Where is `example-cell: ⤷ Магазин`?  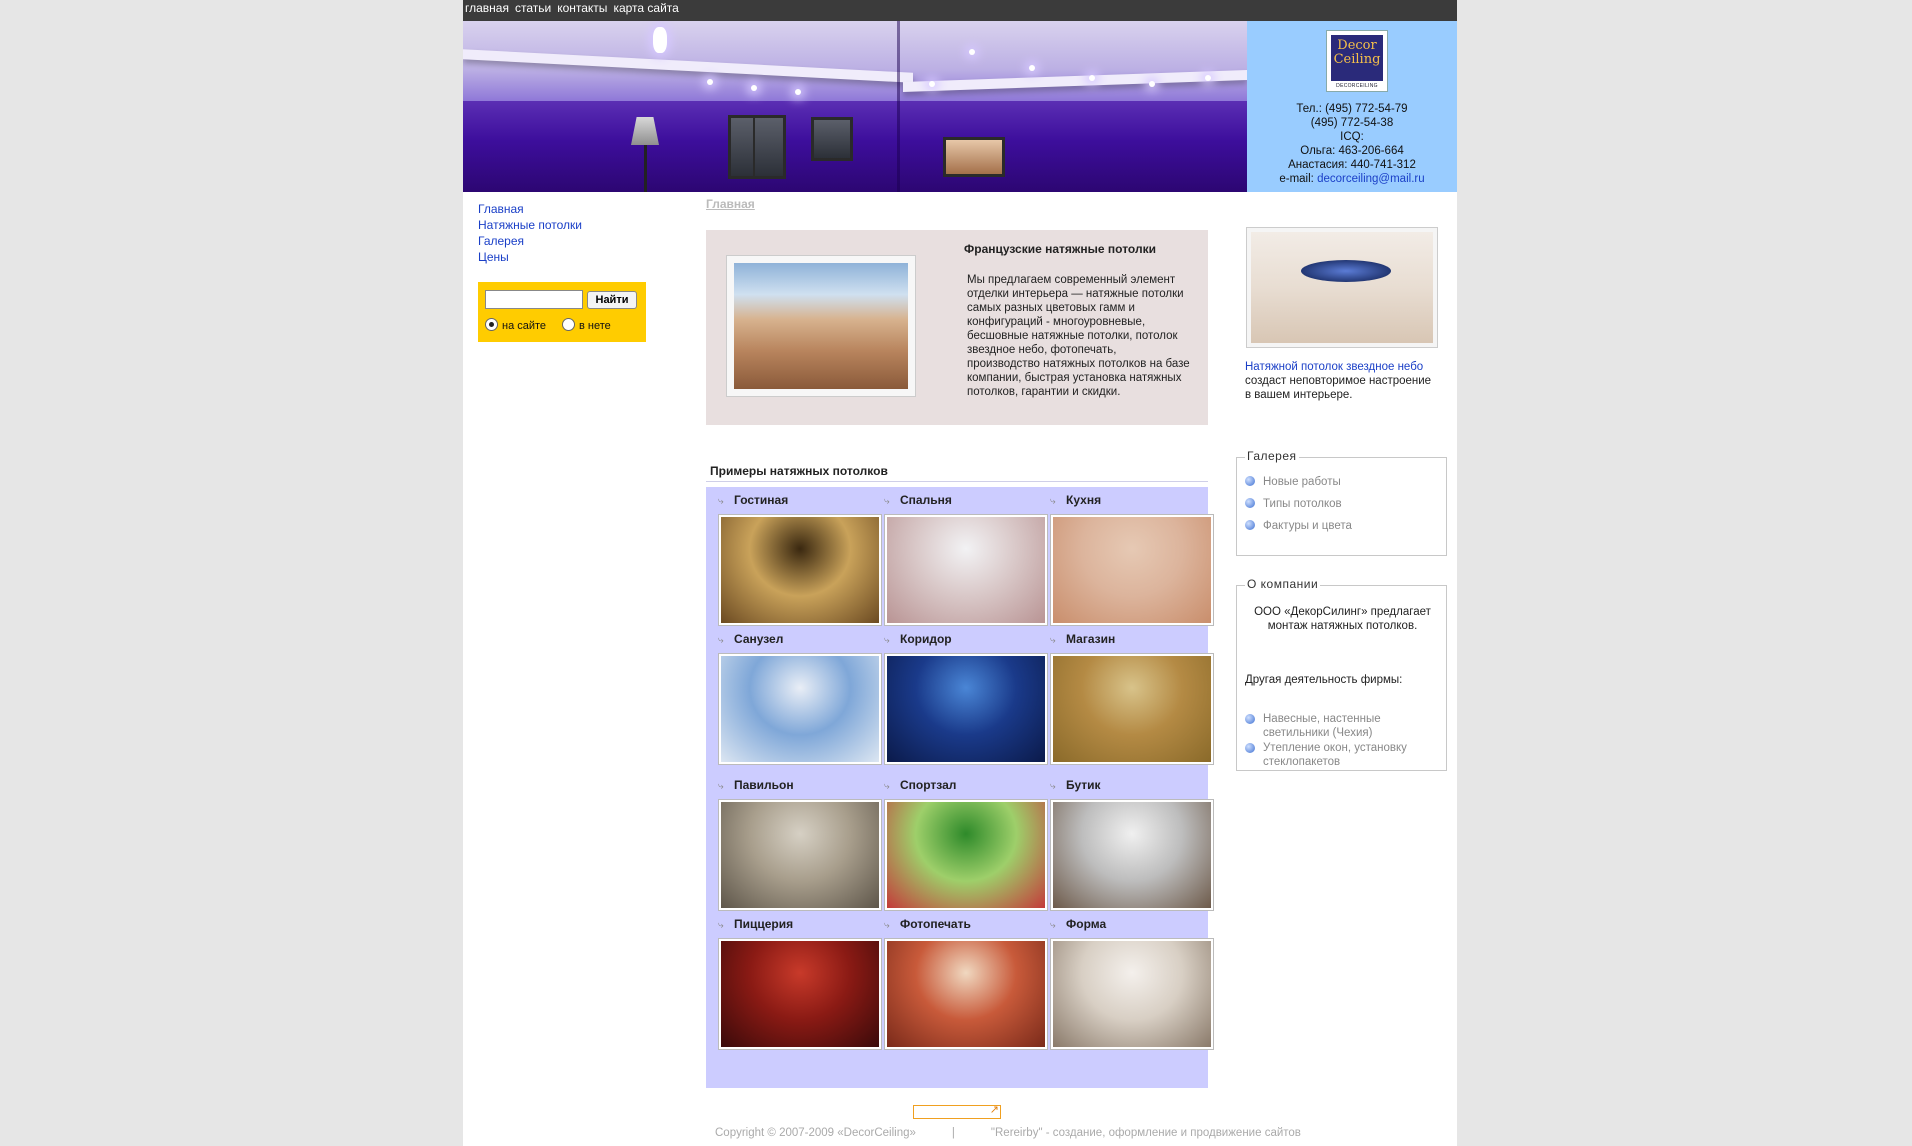 example-cell: ⤷ Магазин is located at coordinates (1129, 695).